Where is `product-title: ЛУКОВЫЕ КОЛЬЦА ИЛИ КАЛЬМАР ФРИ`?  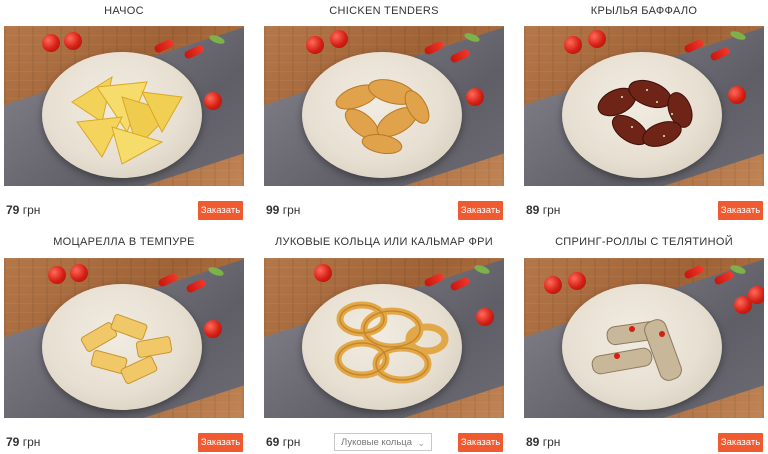 product-title: ЛУКОВЫЕ КОЛЬЦА ИЛИ КАЛЬМАР ФРИ is located at coordinates (384, 242).